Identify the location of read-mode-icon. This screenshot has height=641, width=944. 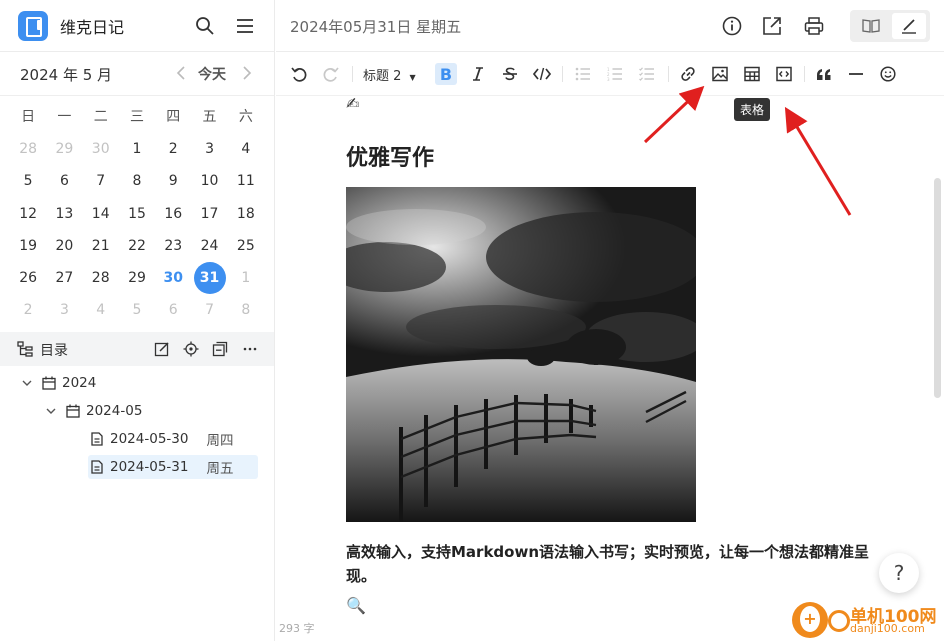
(871, 26).